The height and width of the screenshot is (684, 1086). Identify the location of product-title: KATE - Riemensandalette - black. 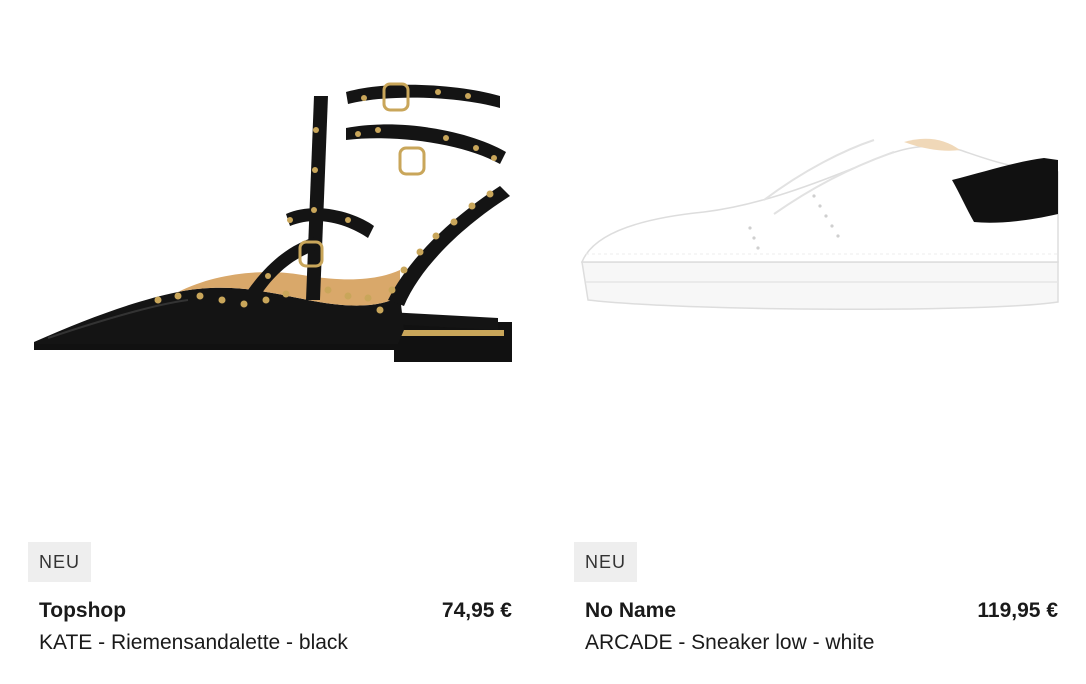
(193, 643).